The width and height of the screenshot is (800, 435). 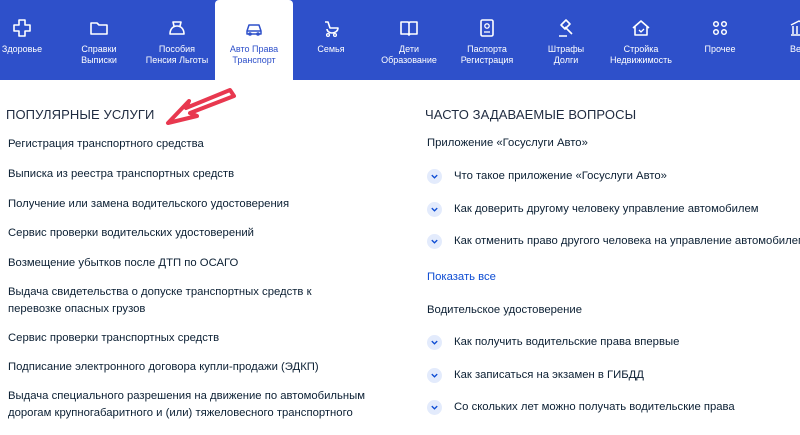 What do you see at coordinates (254, 54) in the screenshot?
I see `category-label: Авто Права Транспорт` at bounding box center [254, 54].